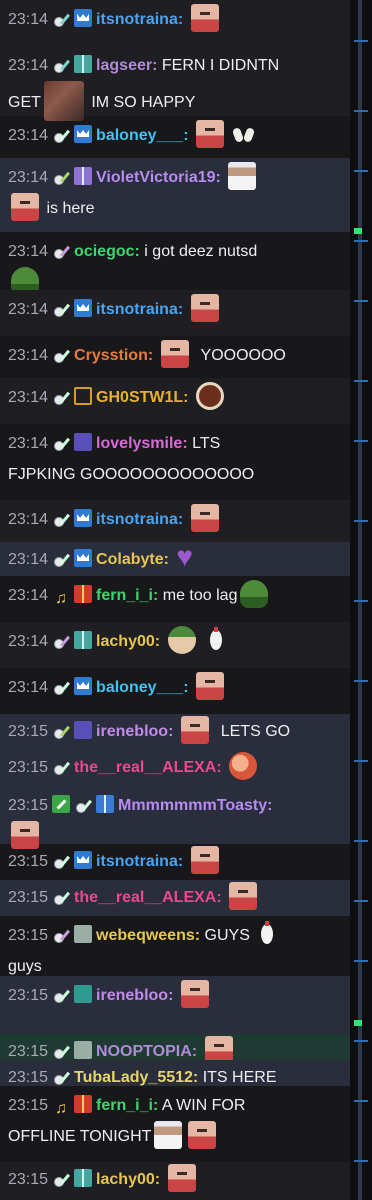  What do you see at coordinates (124, 65) in the screenshot?
I see `chat-username: lagseer` at bounding box center [124, 65].